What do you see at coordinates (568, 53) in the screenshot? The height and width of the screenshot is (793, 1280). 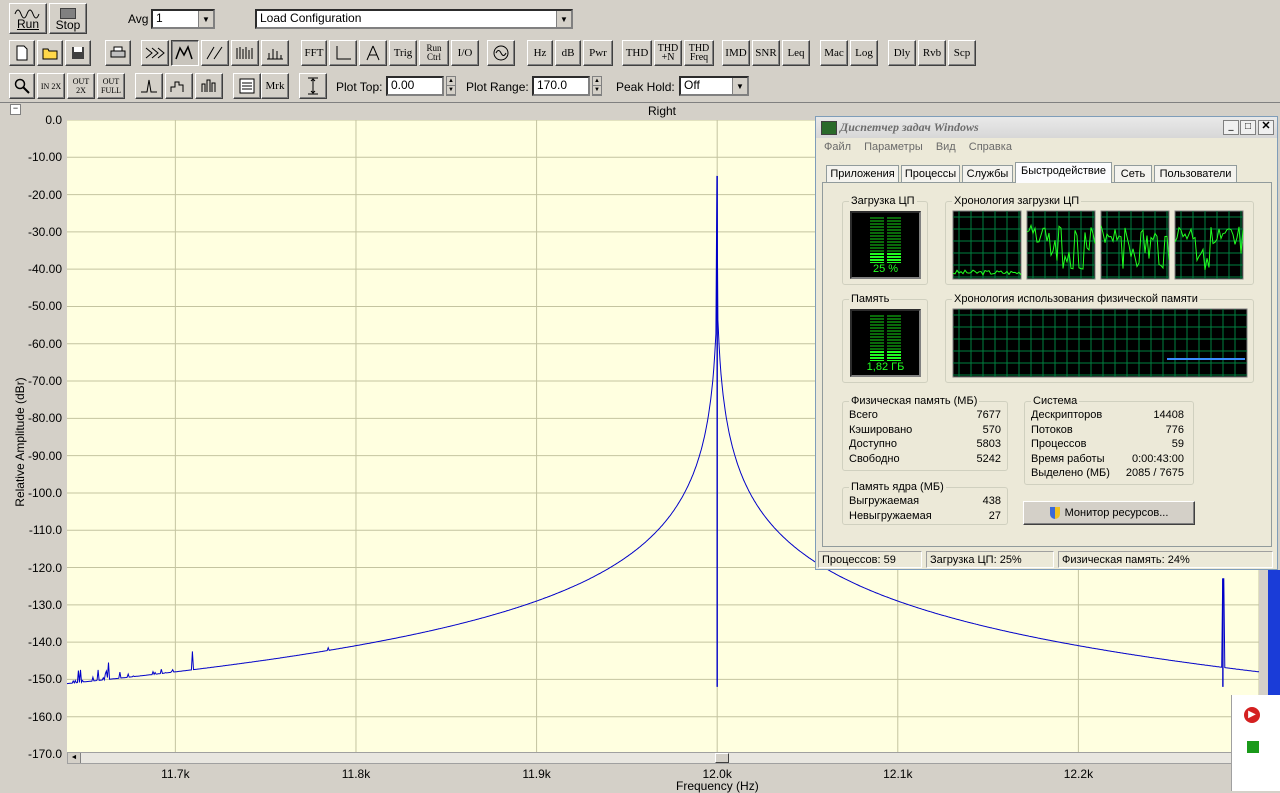 I see `db-button: dB` at bounding box center [568, 53].